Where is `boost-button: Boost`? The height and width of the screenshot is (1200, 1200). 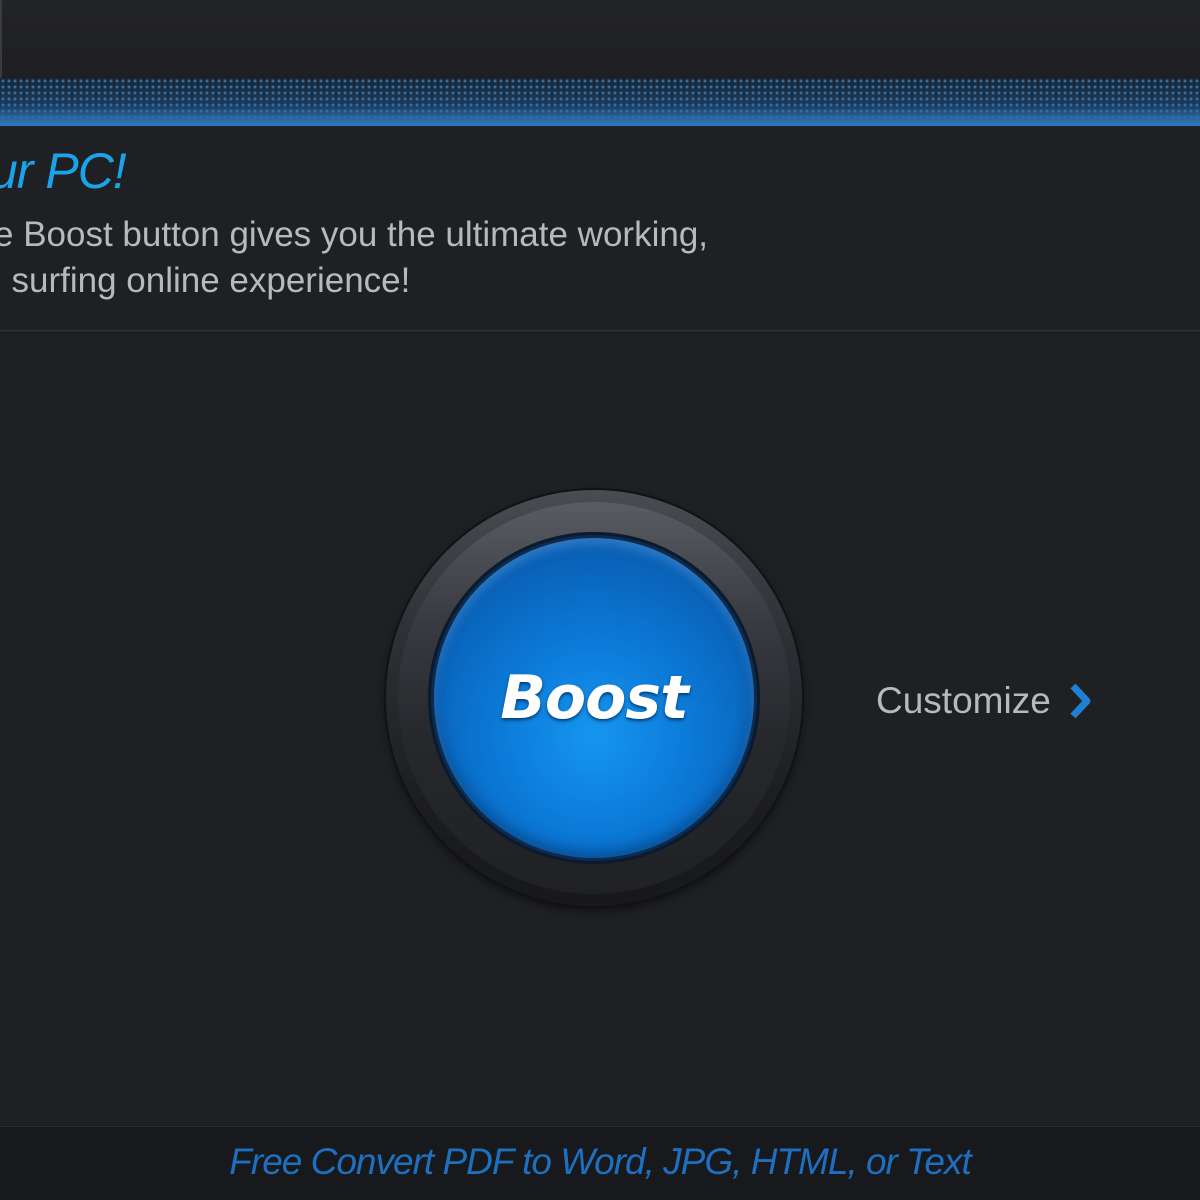
boost-button: Boost is located at coordinates (594, 698).